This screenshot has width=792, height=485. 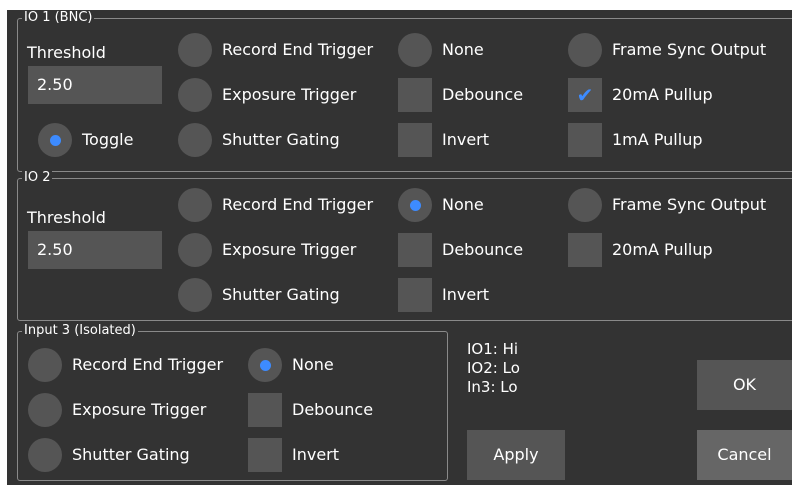 What do you see at coordinates (80, 331) in the screenshot?
I see `input3-group-title: Input 3 (Isolated)` at bounding box center [80, 331].